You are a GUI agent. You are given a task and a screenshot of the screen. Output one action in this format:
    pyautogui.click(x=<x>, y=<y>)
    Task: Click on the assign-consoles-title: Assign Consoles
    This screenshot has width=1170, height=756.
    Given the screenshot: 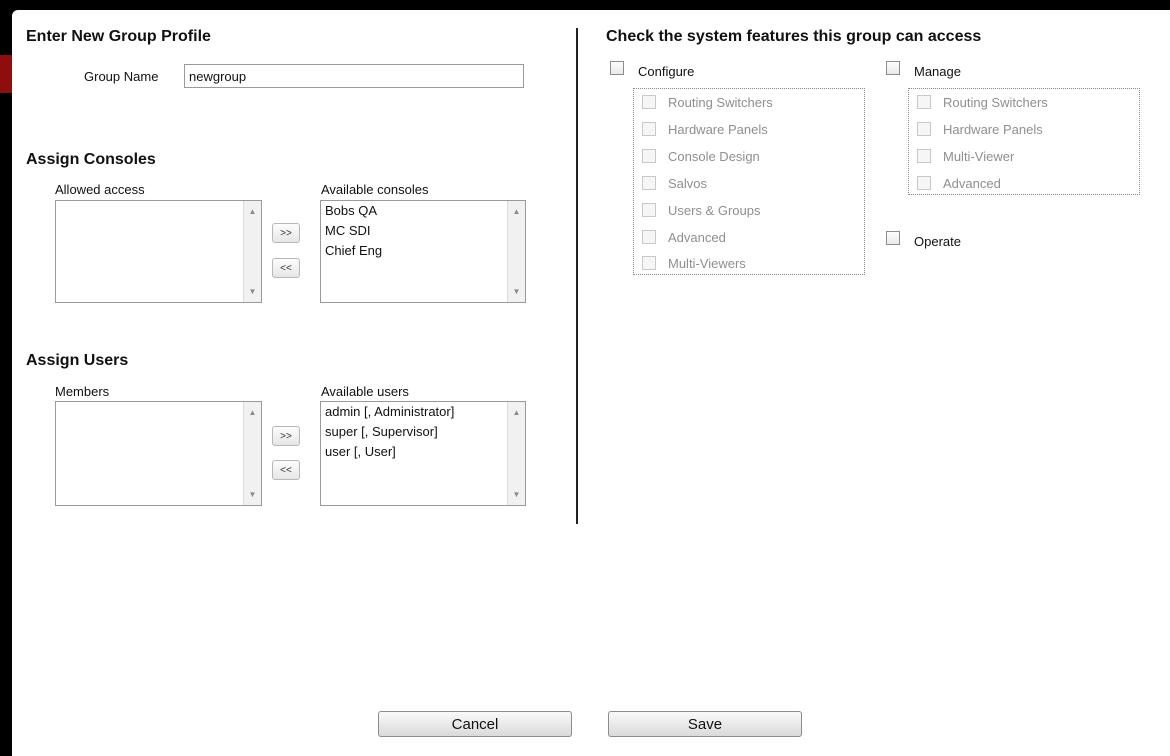 What is the action you would take?
    pyautogui.click(x=91, y=159)
    